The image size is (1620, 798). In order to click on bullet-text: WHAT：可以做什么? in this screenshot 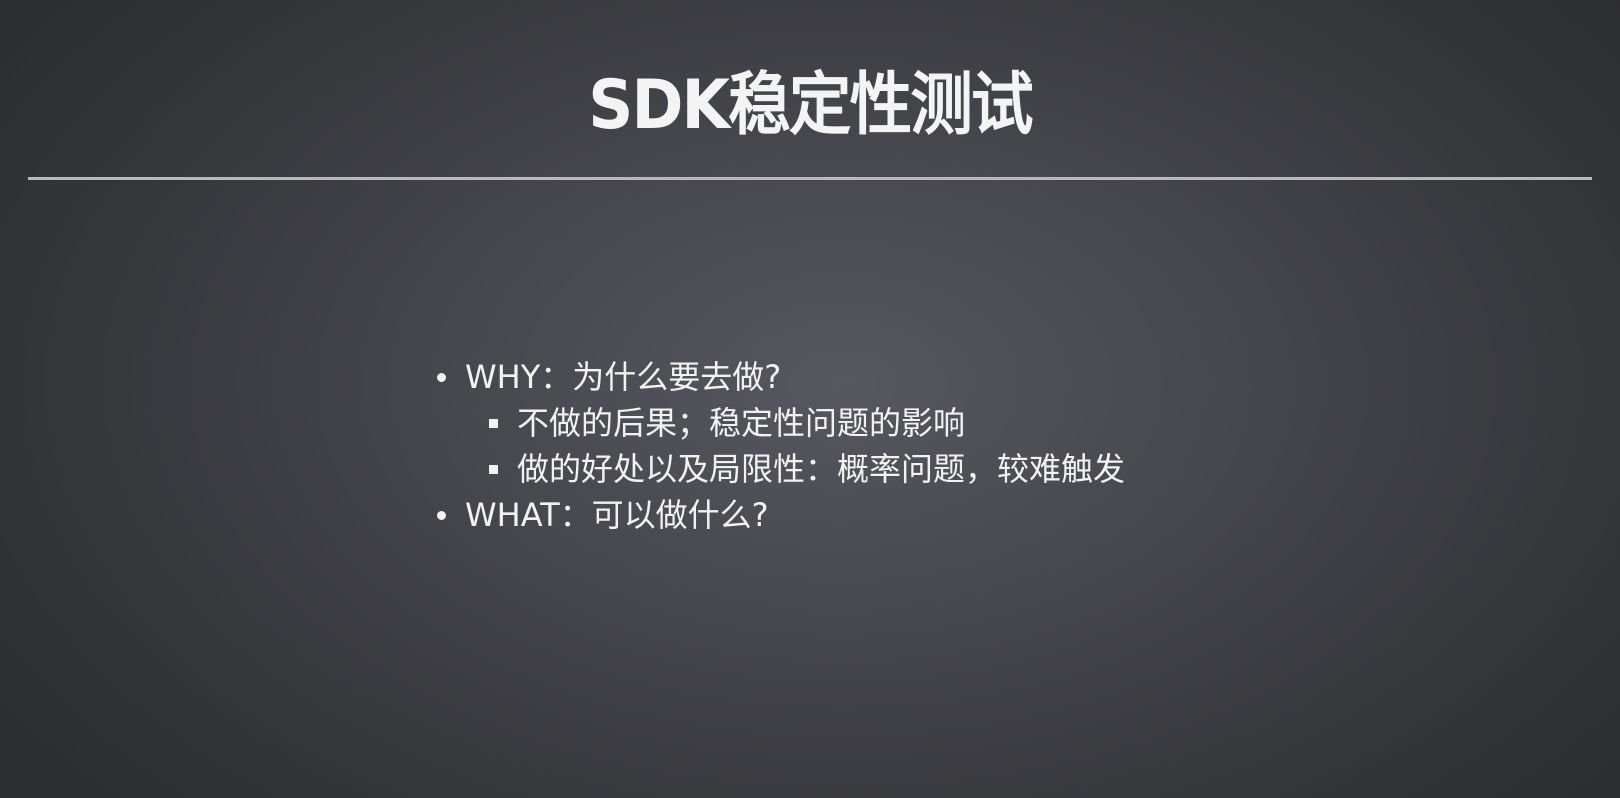, I will do `click(617, 515)`.